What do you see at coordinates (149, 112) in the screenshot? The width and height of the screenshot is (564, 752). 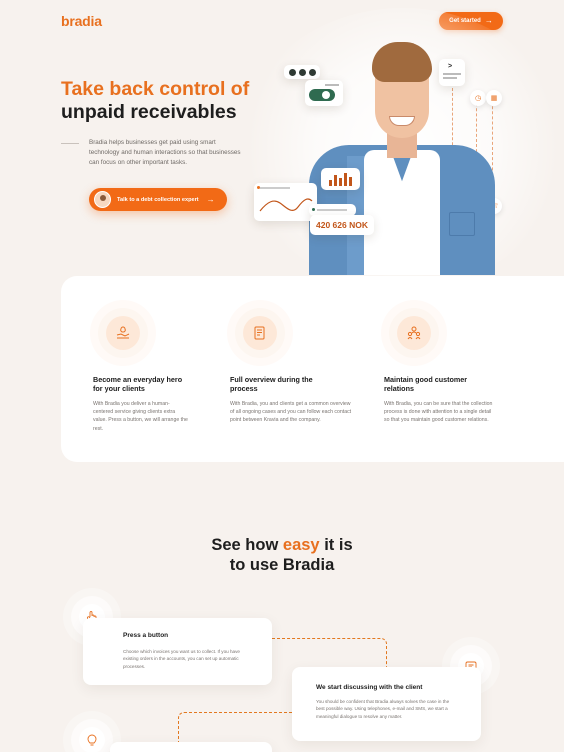 I see `hero-title-rest: unpaid receivables` at bounding box center [149, 112].